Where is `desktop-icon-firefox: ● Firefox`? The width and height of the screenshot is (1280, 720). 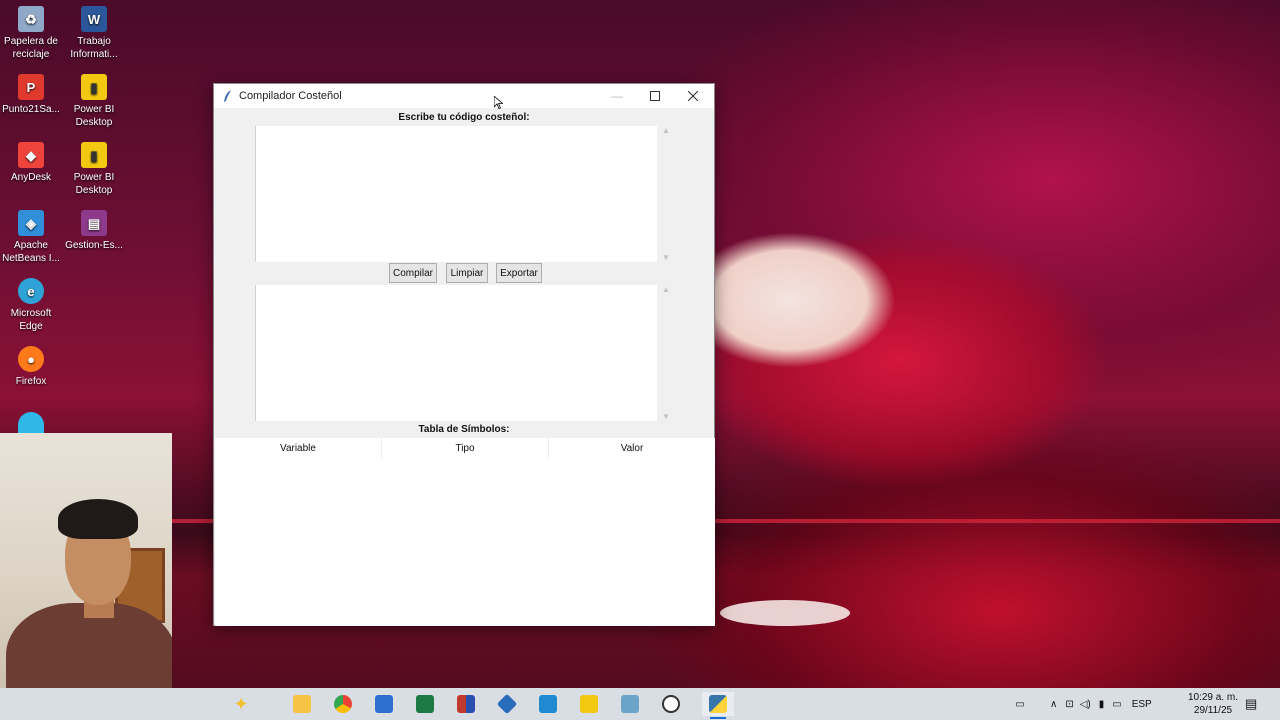
desktop-icon-firefox: ● Firefox is located at coordinates (31, 367).